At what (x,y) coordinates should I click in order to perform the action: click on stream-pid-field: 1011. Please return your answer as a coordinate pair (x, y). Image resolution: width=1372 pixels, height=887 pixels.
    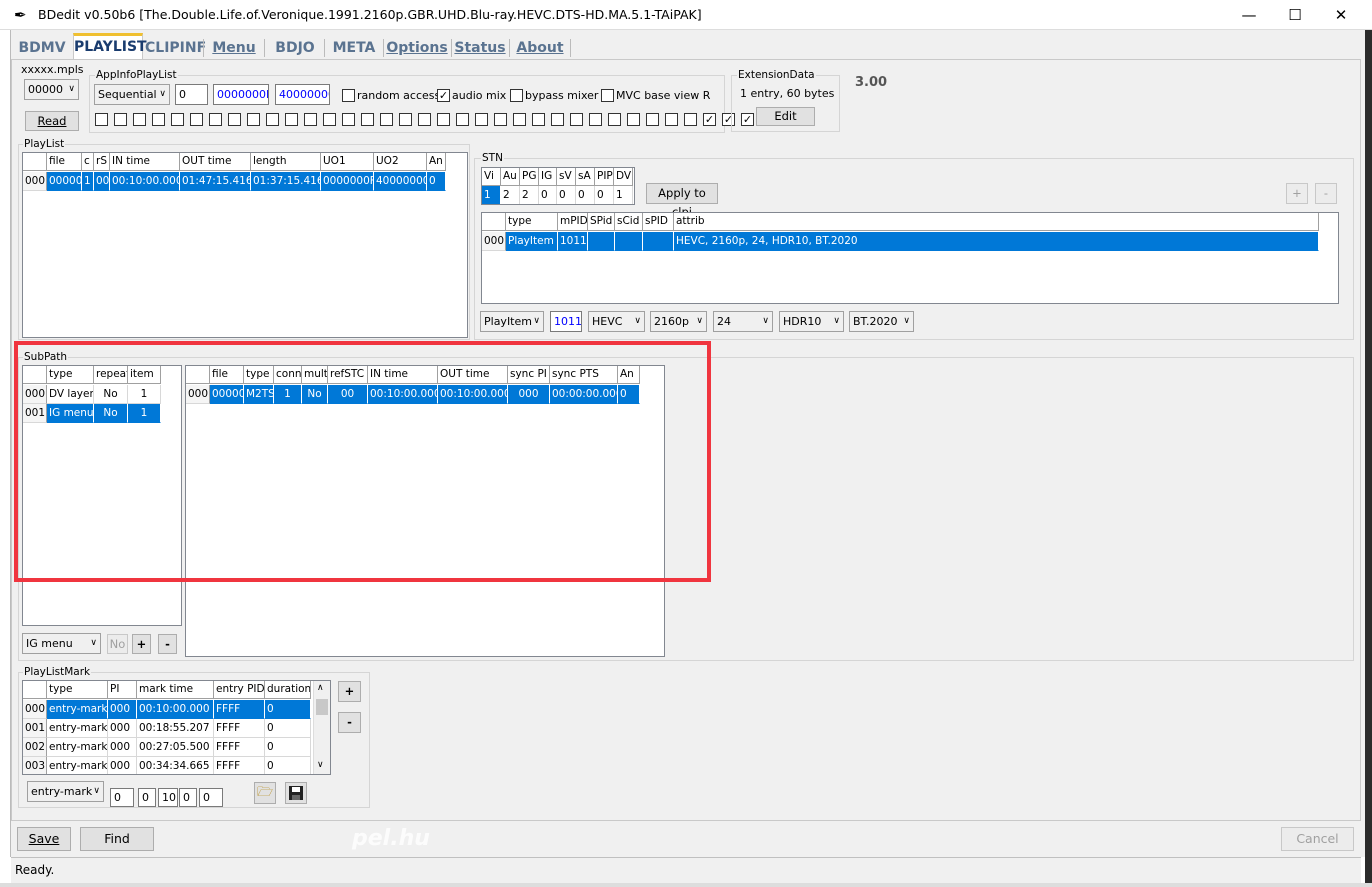
    Looking at the image, I should click on (566, 321).